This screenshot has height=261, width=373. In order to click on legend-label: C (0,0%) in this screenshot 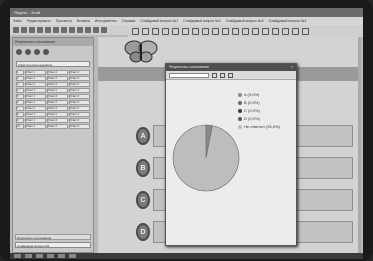, I will do `click(252, 110)`.